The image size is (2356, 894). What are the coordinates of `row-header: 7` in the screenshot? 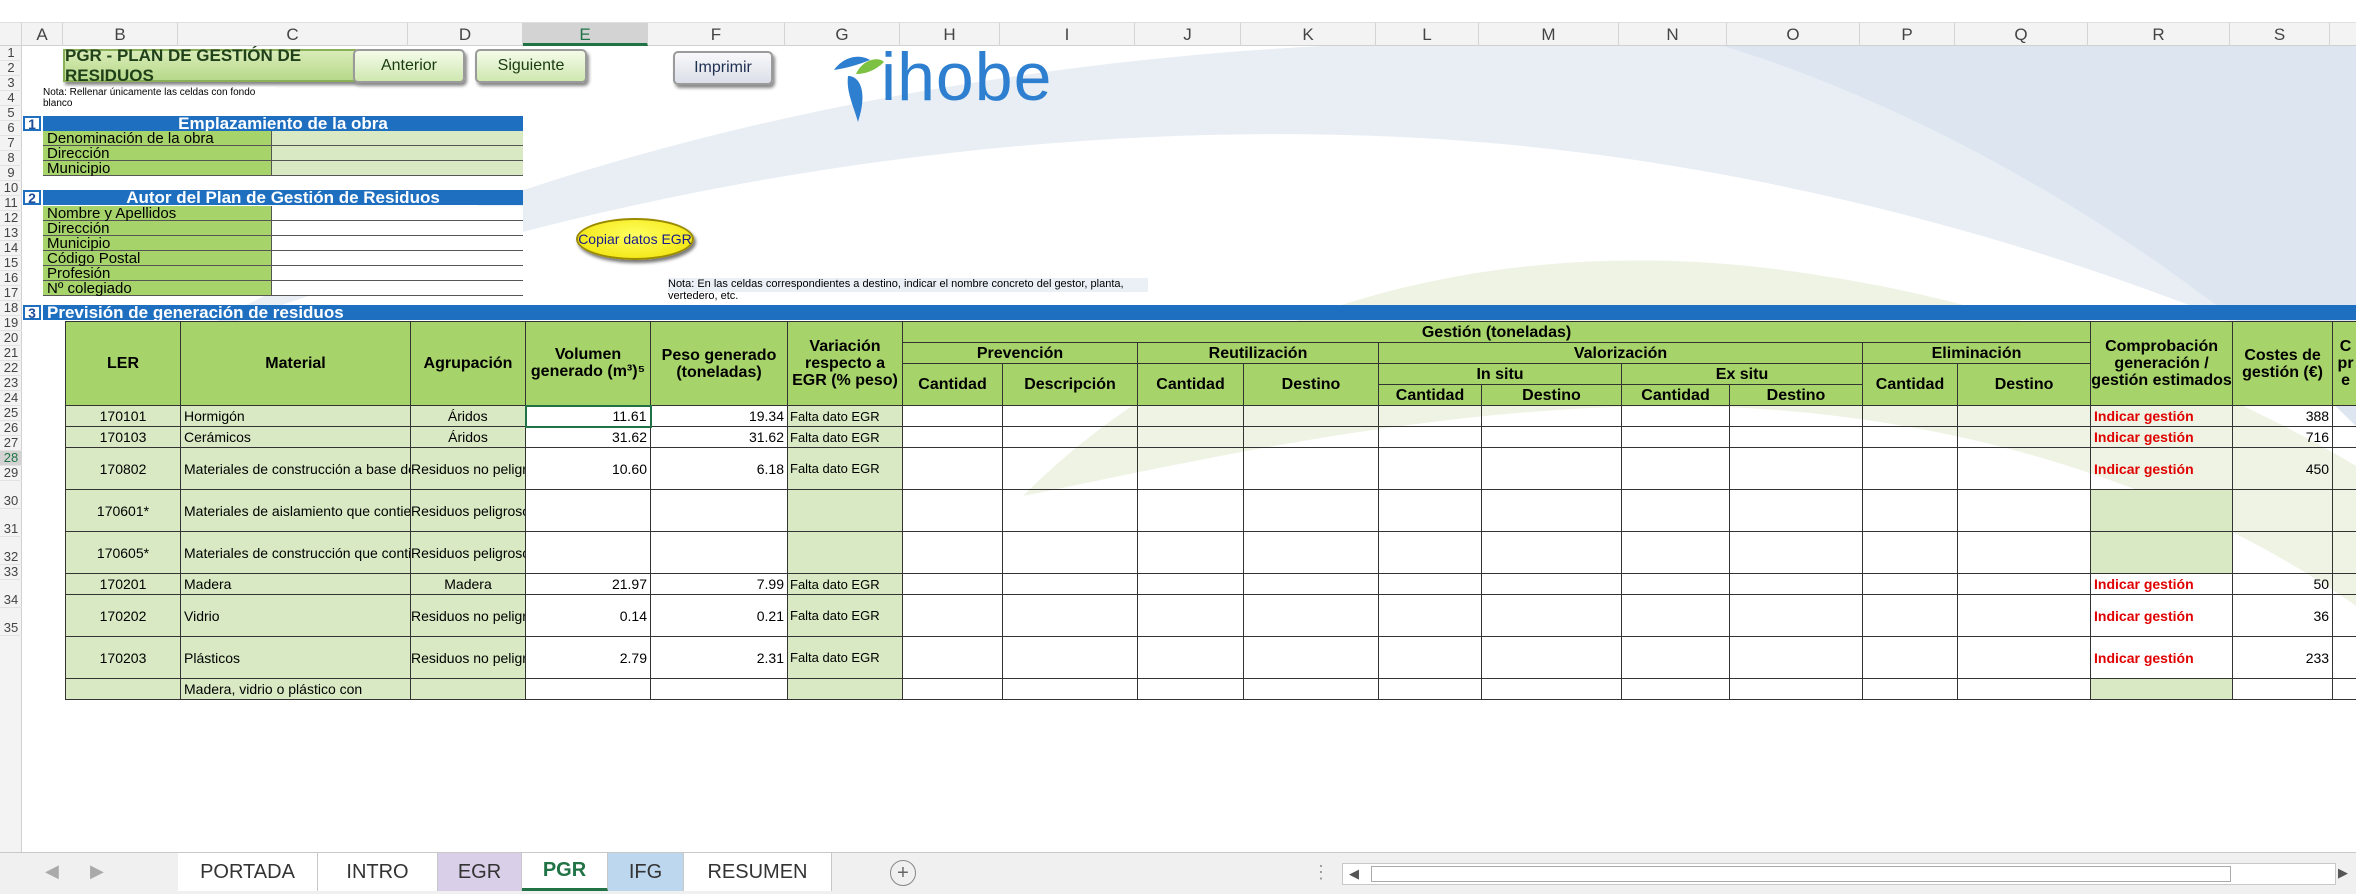 It's located at (11, 143).